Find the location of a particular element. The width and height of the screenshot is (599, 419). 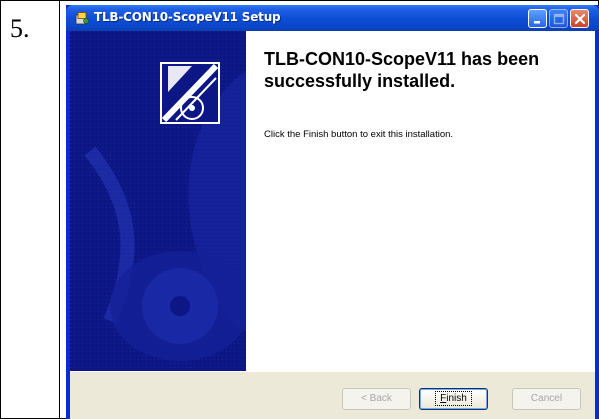

setup-logo-icon is located at coordinates (190, 93).